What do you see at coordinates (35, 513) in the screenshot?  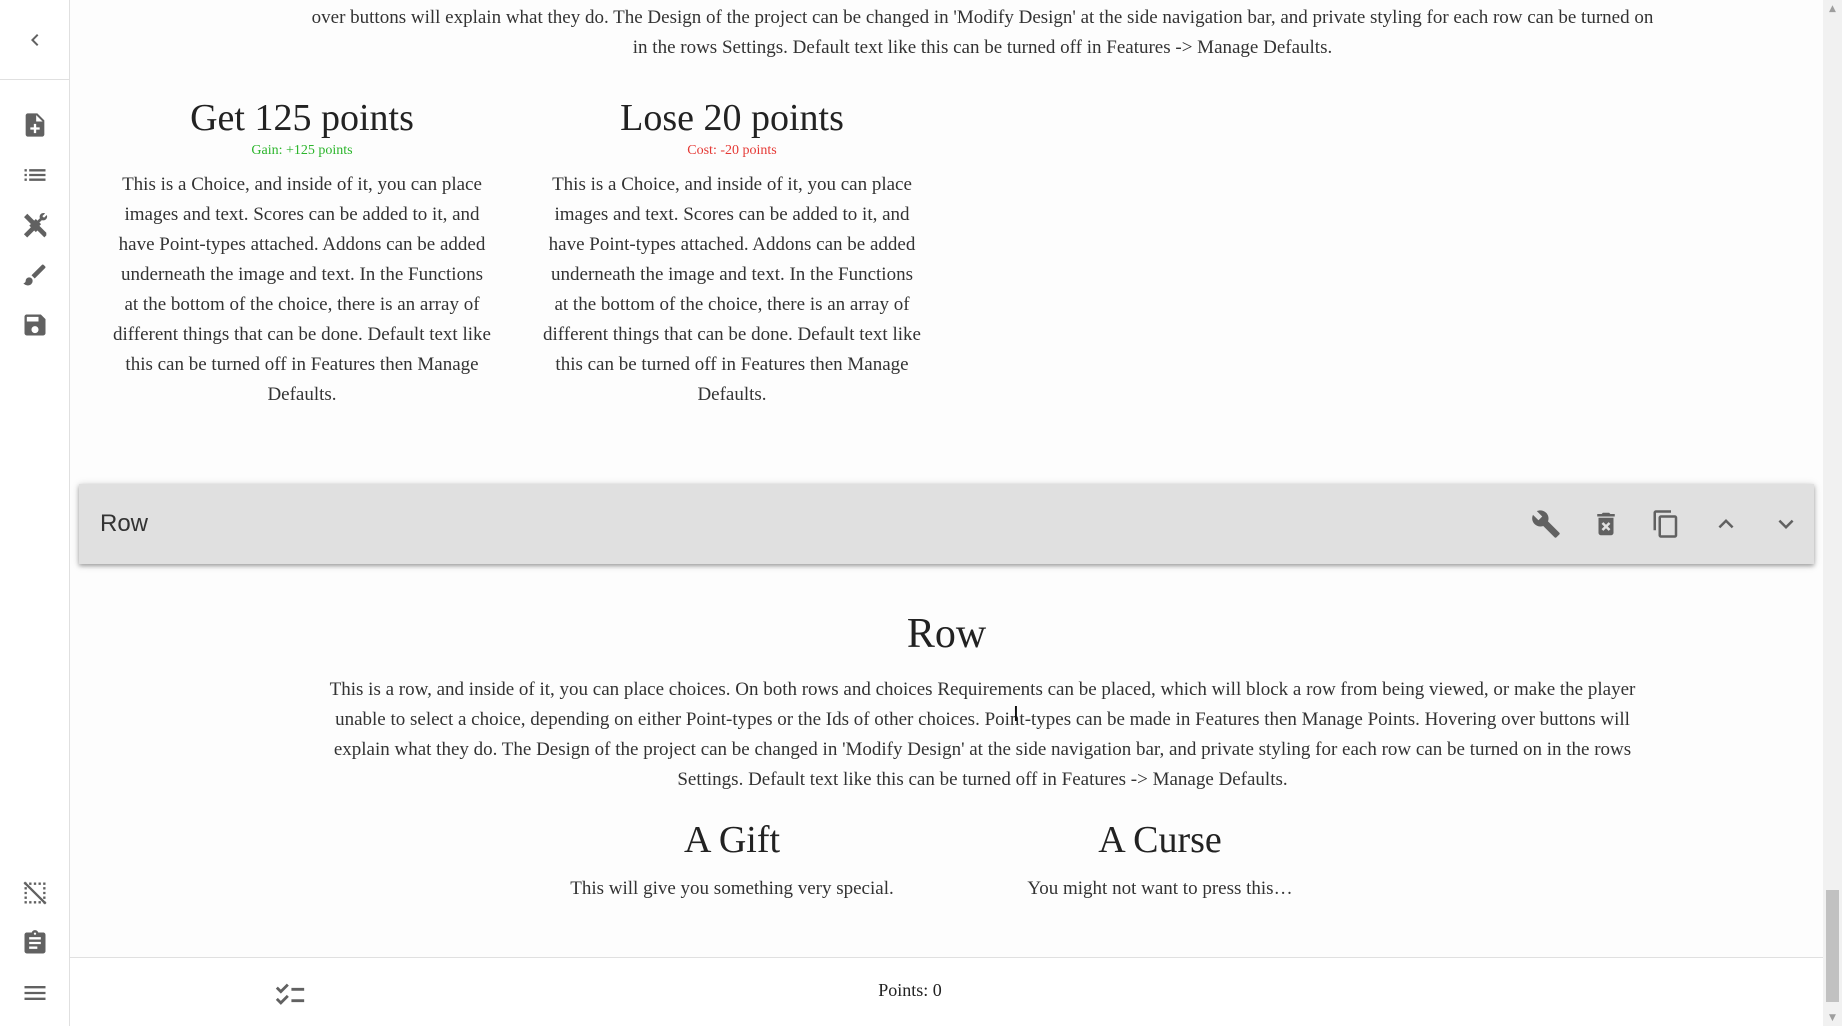 I see `side-navigation` at bounding box center [35, 513].